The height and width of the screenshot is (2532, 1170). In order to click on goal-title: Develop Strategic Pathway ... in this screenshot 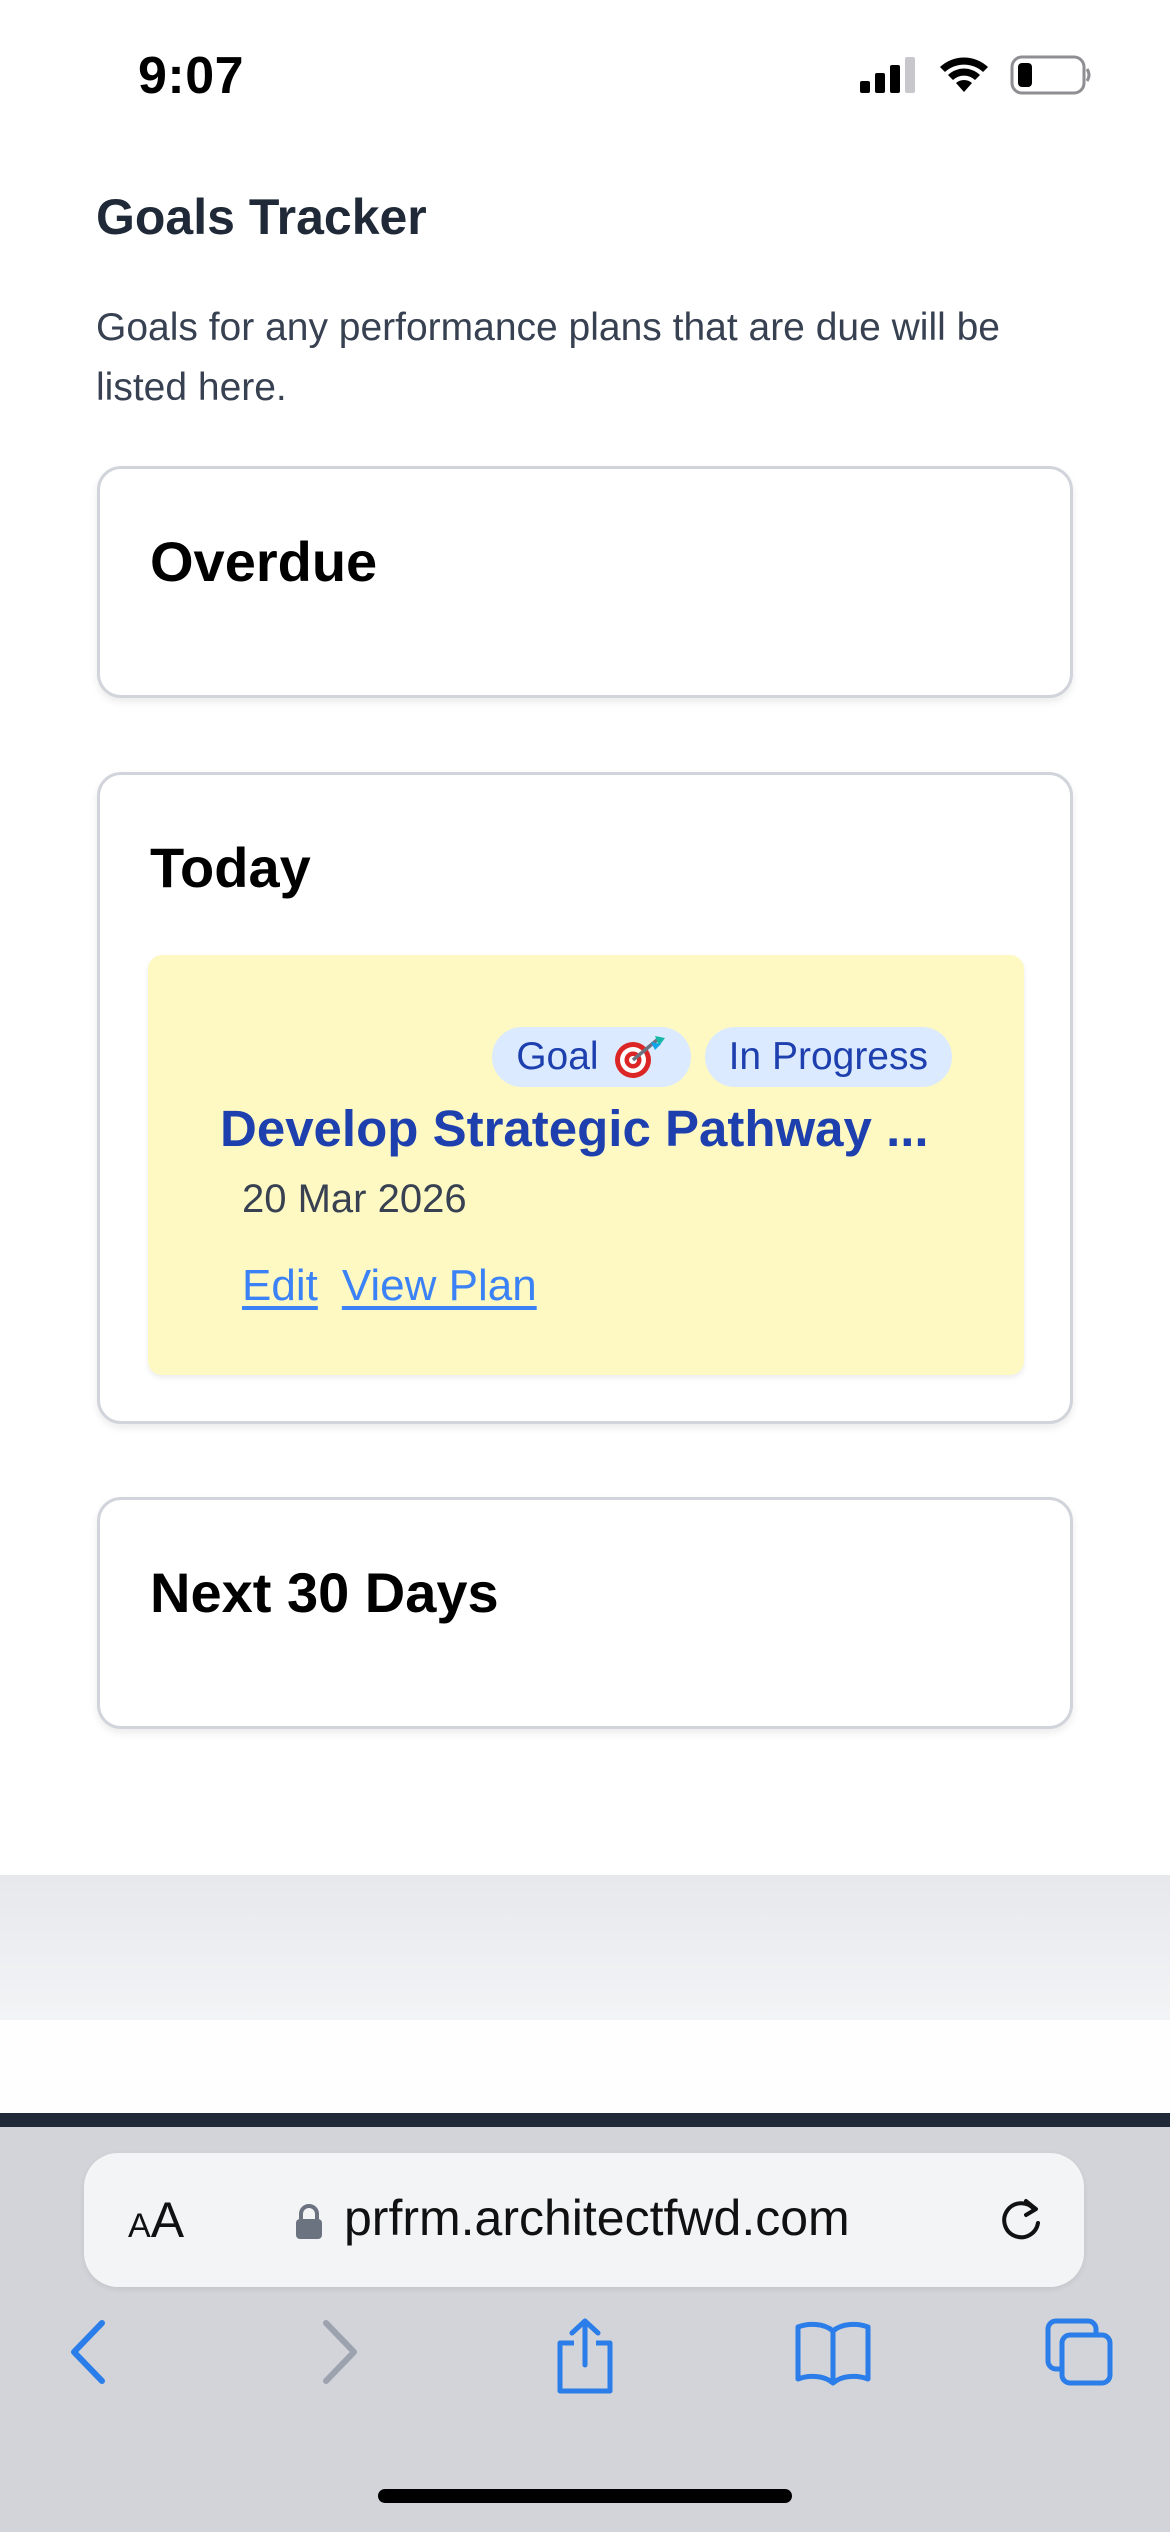, I will do `click(590, 1128)`.